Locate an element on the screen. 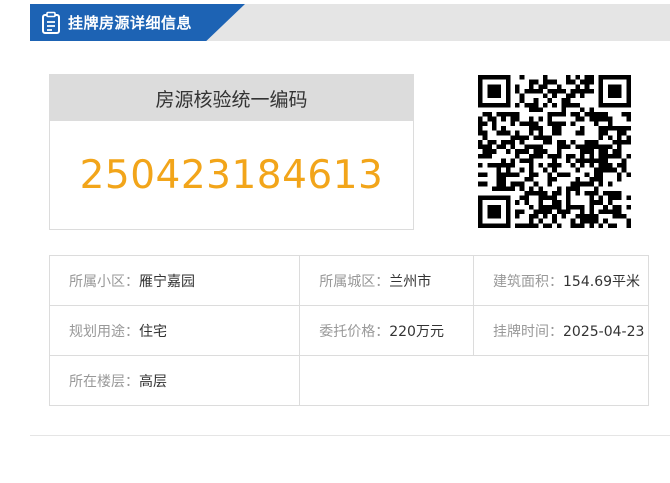 The width and height of the screenshot is (670, 483). listed-time-cell: 挂牌时间：2025-04-23 is located at coordinates (561, 330).